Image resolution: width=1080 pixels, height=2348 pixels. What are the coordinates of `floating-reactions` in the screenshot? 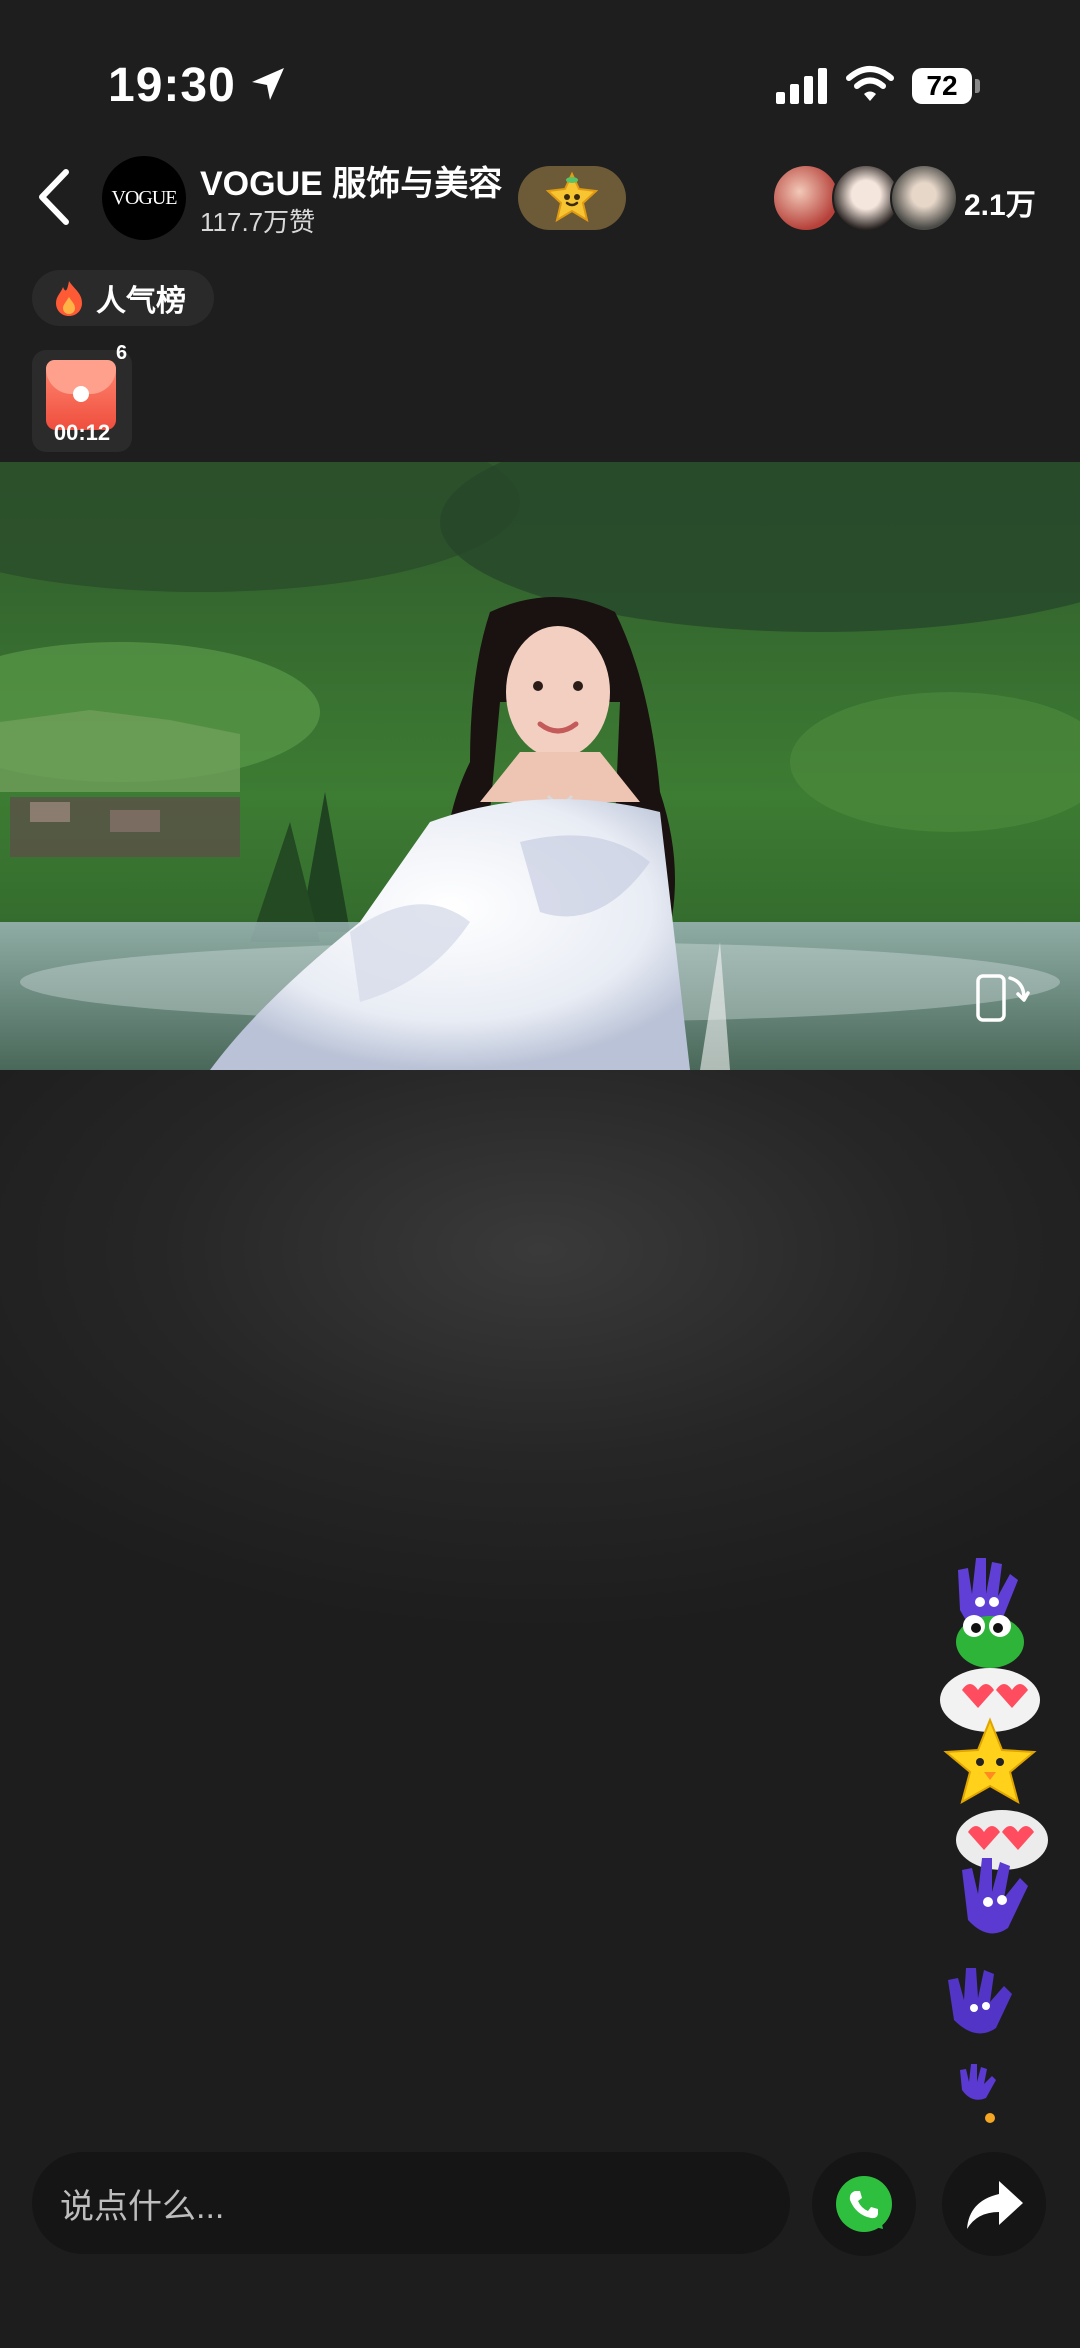 It's located at (994, 1840).